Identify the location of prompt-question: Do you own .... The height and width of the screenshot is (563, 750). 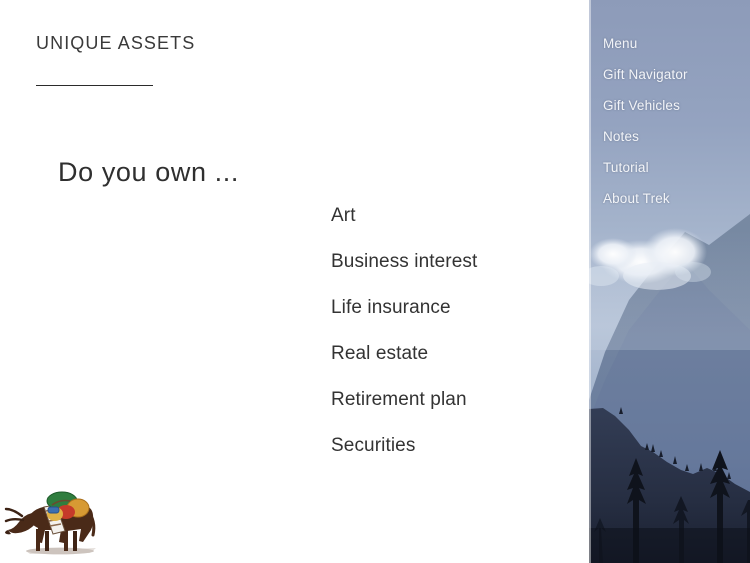
(148, 172).